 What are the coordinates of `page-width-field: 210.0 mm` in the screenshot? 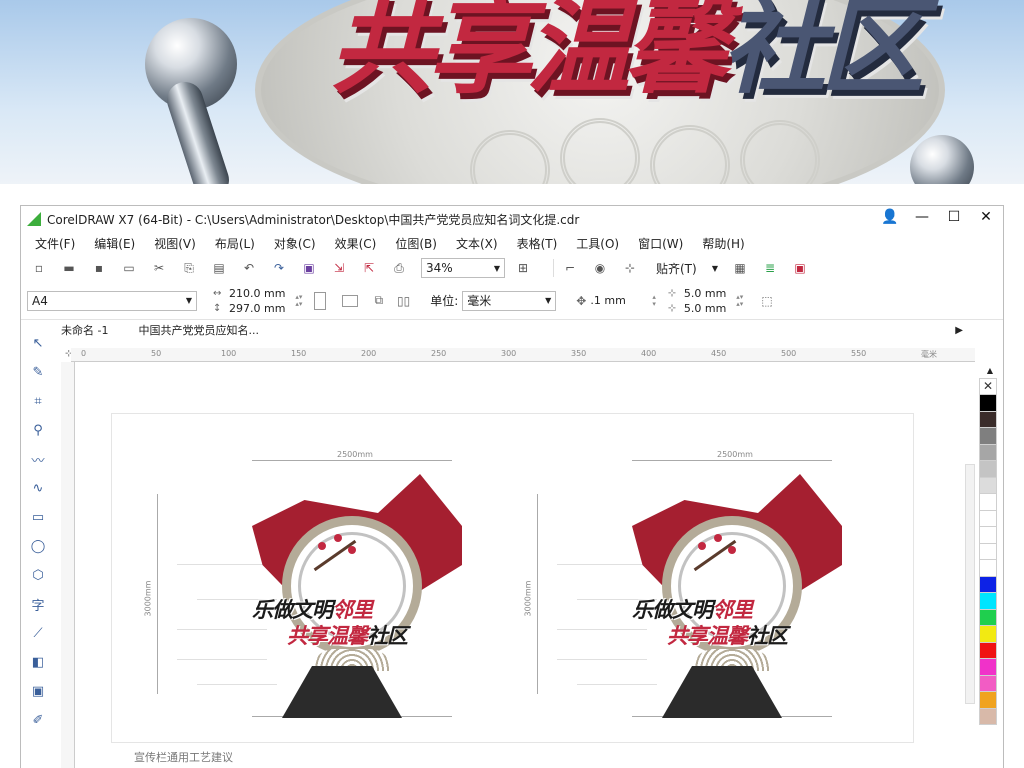 It's located at (257, 293).